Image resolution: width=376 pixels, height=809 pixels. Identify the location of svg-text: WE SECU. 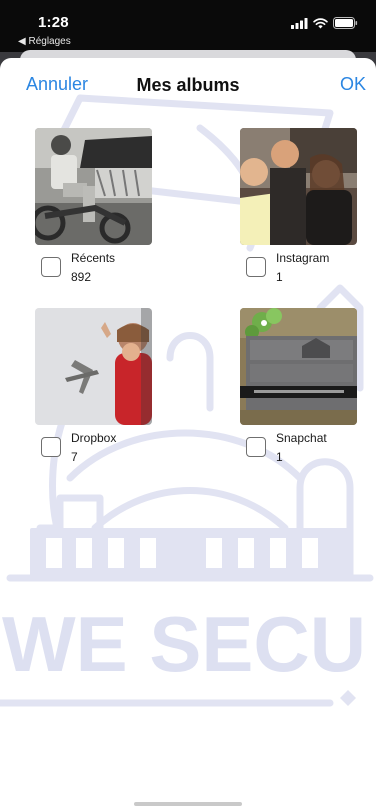
(184, 644).